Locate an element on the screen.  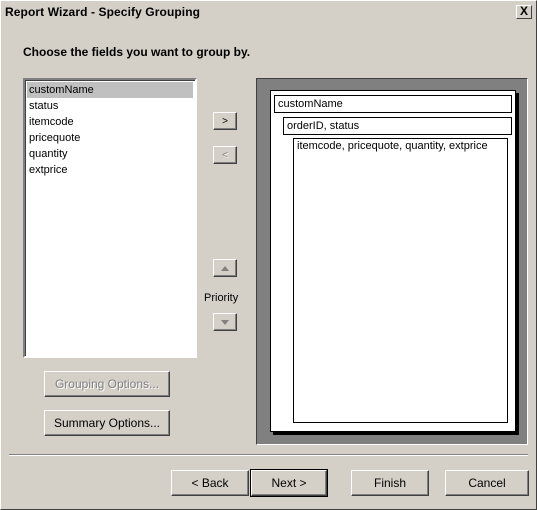
close-button: X is located at coordinates (524, 12).